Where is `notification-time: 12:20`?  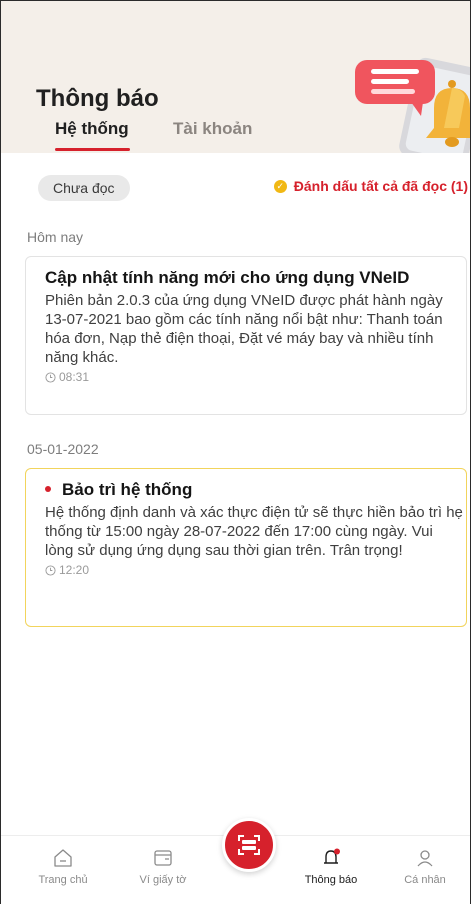
notification-time: 12:20 is located at coordinates (74, 570).